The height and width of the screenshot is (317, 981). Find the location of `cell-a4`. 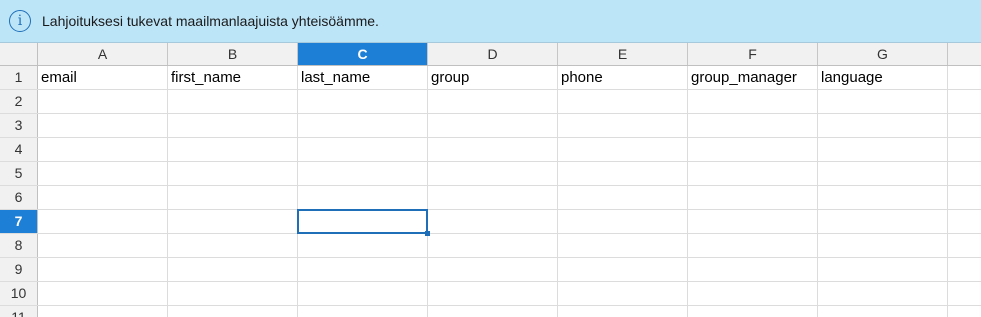

cell-a4 is located at coordinates (103, 149).